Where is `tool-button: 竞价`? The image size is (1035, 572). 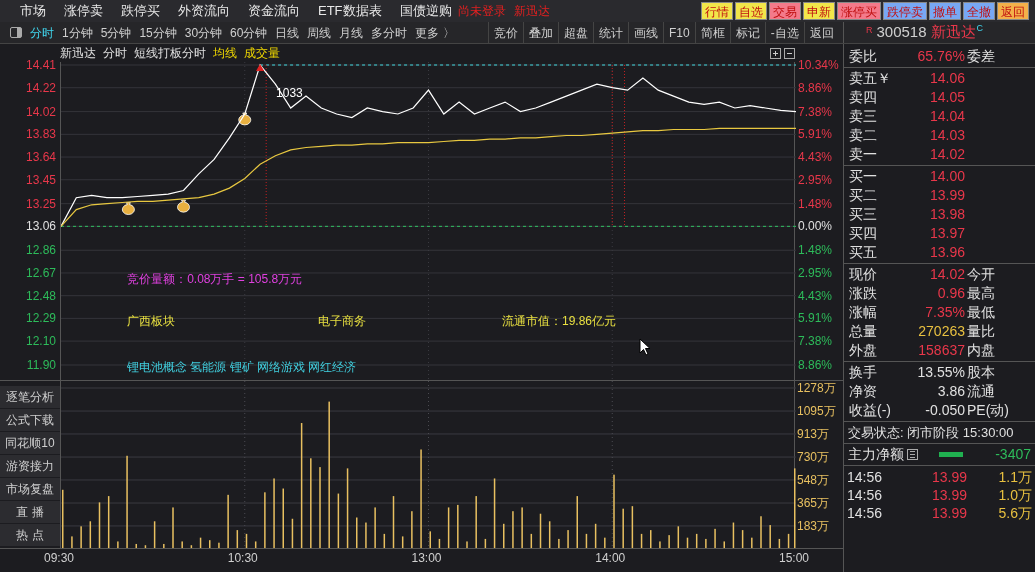 tool-button: 竞价 is located at coordinates (505, 32).